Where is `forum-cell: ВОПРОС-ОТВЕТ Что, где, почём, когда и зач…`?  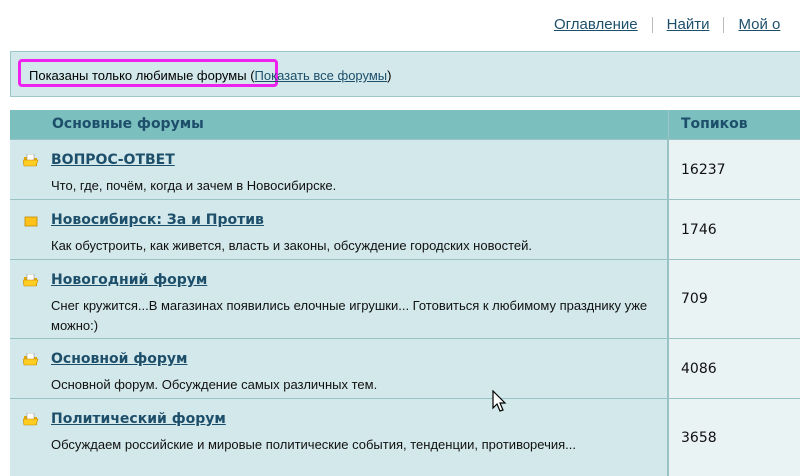
forum-cell: ВОПРОС-ОТВЕТ Что, где, почём, когда и зач… is located at coordinates (339, 169).